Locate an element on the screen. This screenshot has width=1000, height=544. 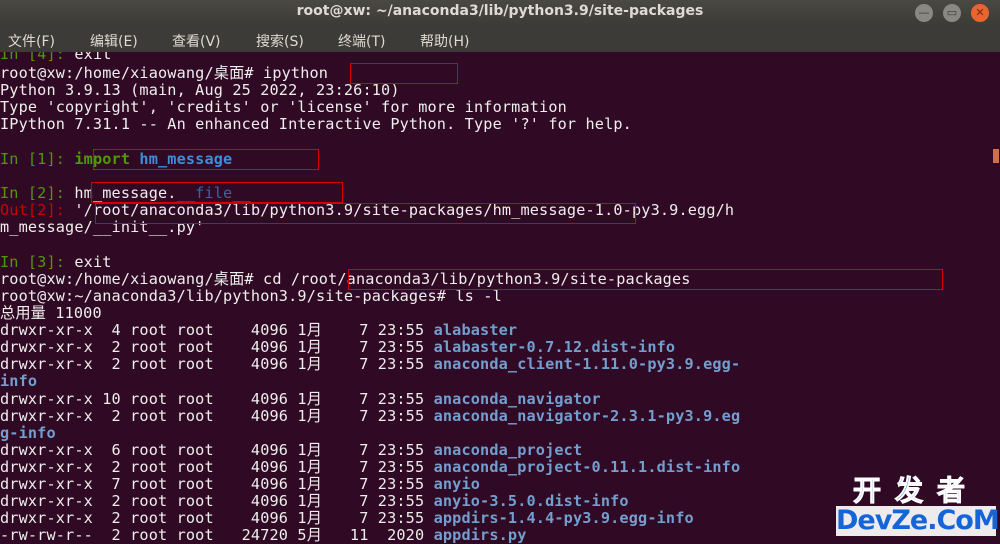
file-name: appdirs.py is located at coordinates (480, 535).